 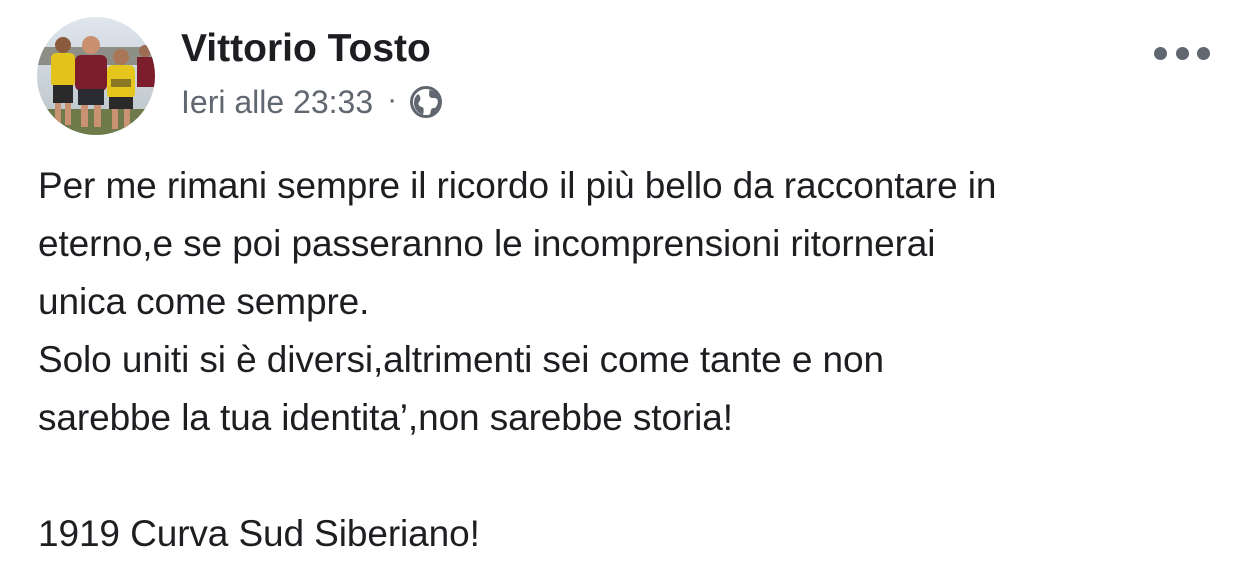 I want to click on more-options-icon, so click(x=1182, y=53).